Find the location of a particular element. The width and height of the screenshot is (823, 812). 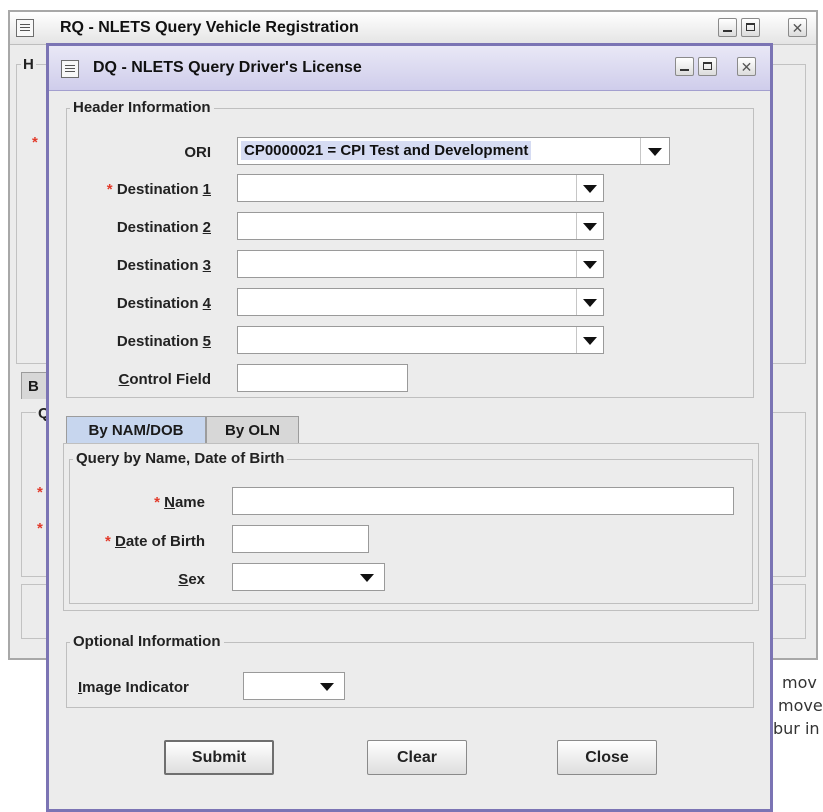

tab-by-oln-label: By OLN is located at coordinates (252, 430).